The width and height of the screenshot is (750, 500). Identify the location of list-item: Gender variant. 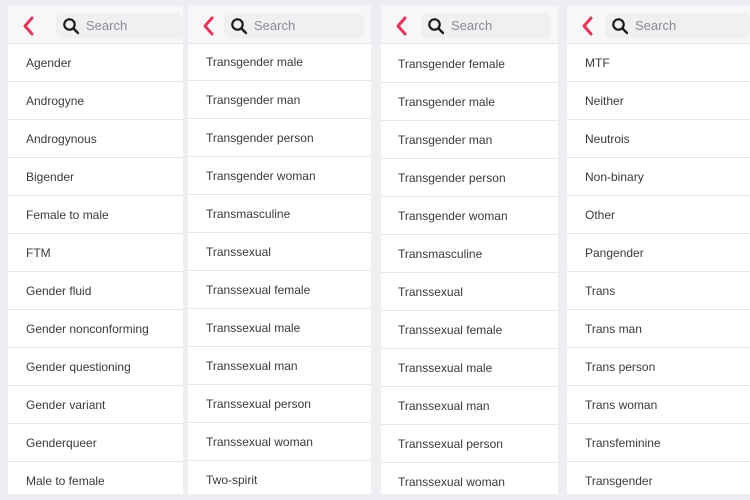
(95, 405).